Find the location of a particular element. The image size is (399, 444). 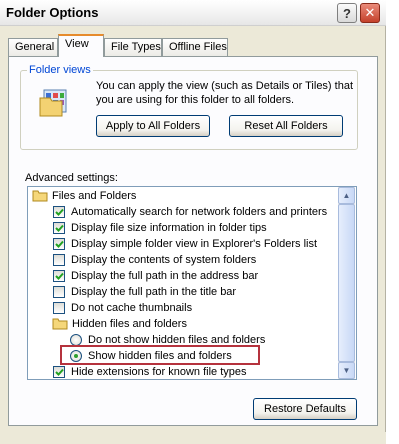

setting-checkbox-row: Display the contents of system folders is located at coordinates (183, 260).